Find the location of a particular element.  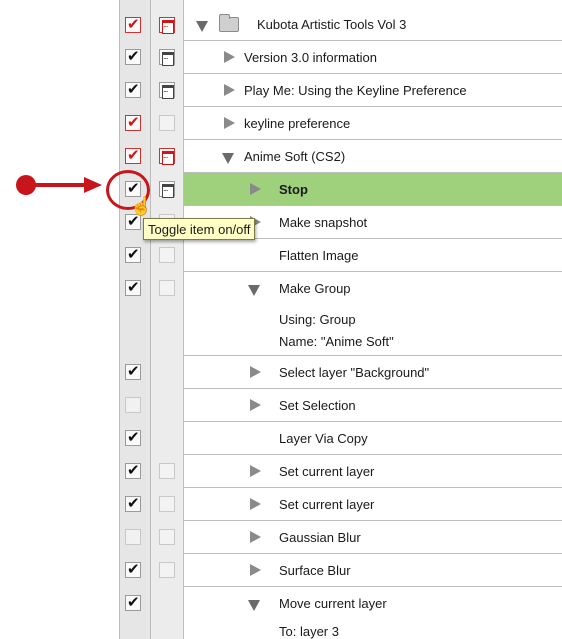

action-label: Anime Soft (CS2) is located at coordinates (295, 156).